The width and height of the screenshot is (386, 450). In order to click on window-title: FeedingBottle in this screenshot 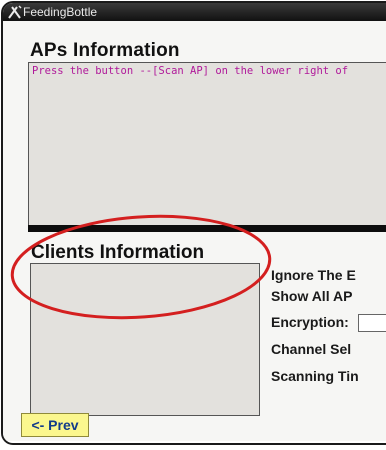, I will do `click(60, 12)`.